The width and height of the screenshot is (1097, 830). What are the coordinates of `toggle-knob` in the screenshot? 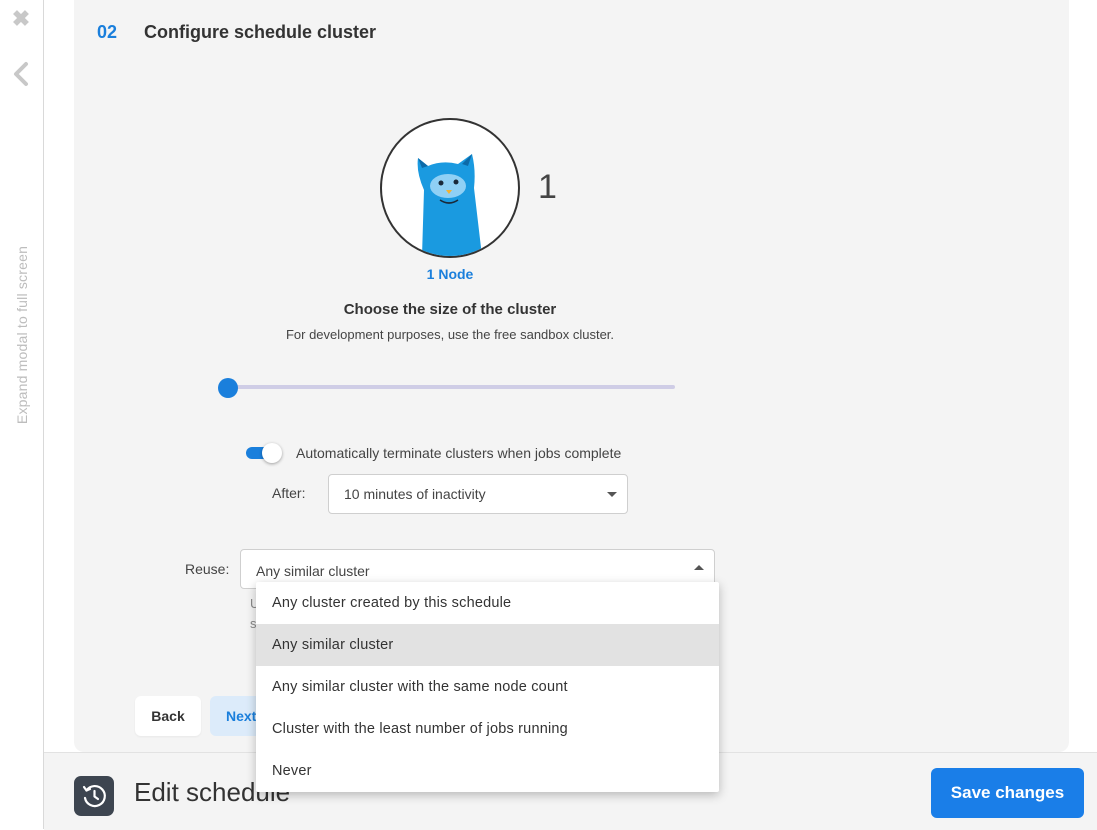 It's located at (272, 453).